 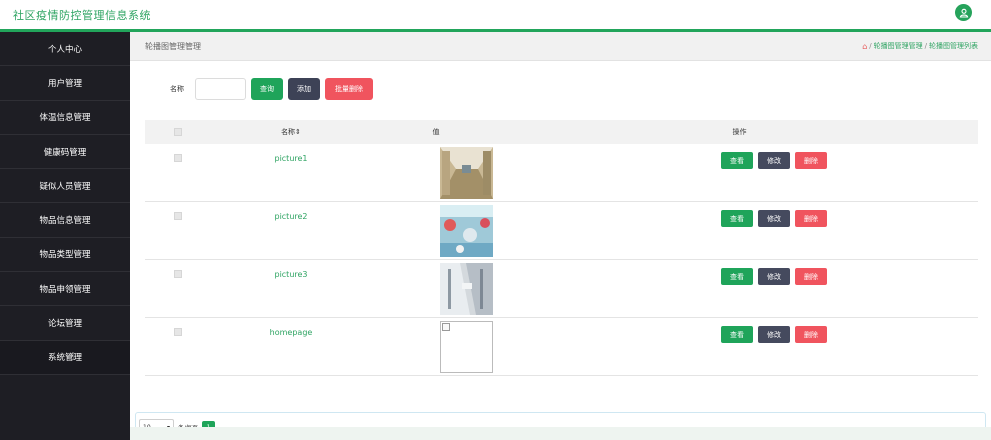 I want to click on breadcrumb-current: 轮播图管理列表, so click(x=953, y=46).